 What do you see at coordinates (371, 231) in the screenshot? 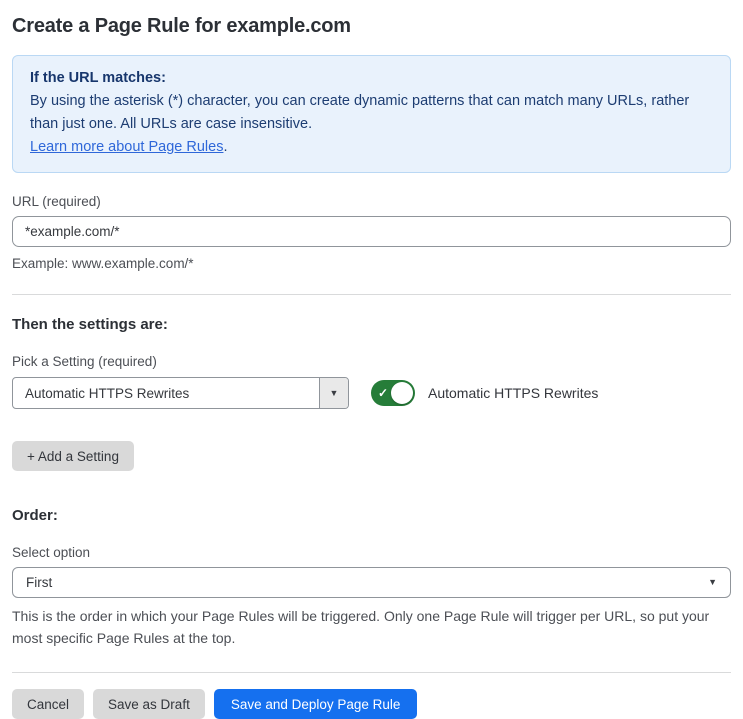
I see `url-input` at bounding box center [371, 231].